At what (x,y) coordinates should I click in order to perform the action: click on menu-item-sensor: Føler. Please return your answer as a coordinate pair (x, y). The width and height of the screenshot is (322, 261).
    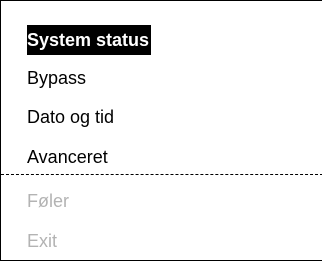
    Looking at the image, I should click on (48, 201).